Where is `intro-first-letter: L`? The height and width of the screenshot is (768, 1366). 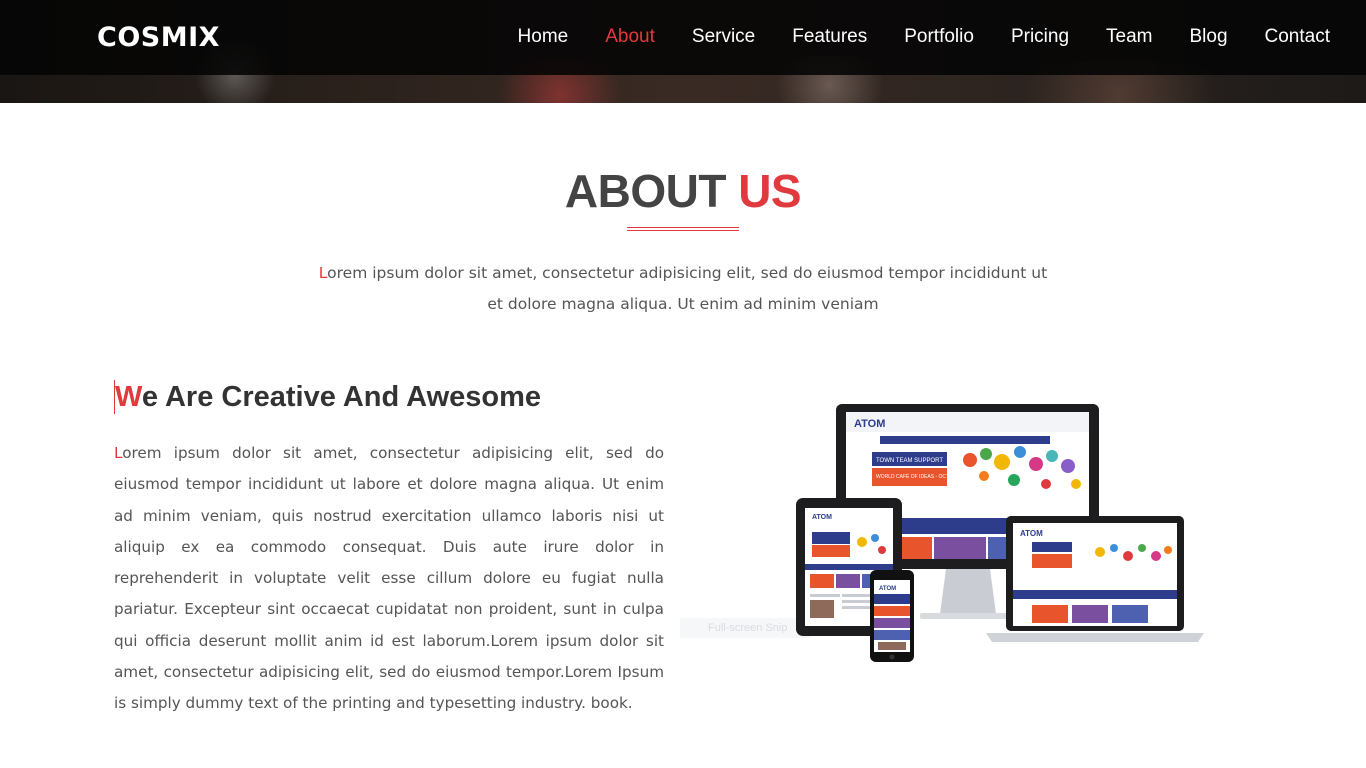
intro-first-letter: L is located at coordinates (323, 273).